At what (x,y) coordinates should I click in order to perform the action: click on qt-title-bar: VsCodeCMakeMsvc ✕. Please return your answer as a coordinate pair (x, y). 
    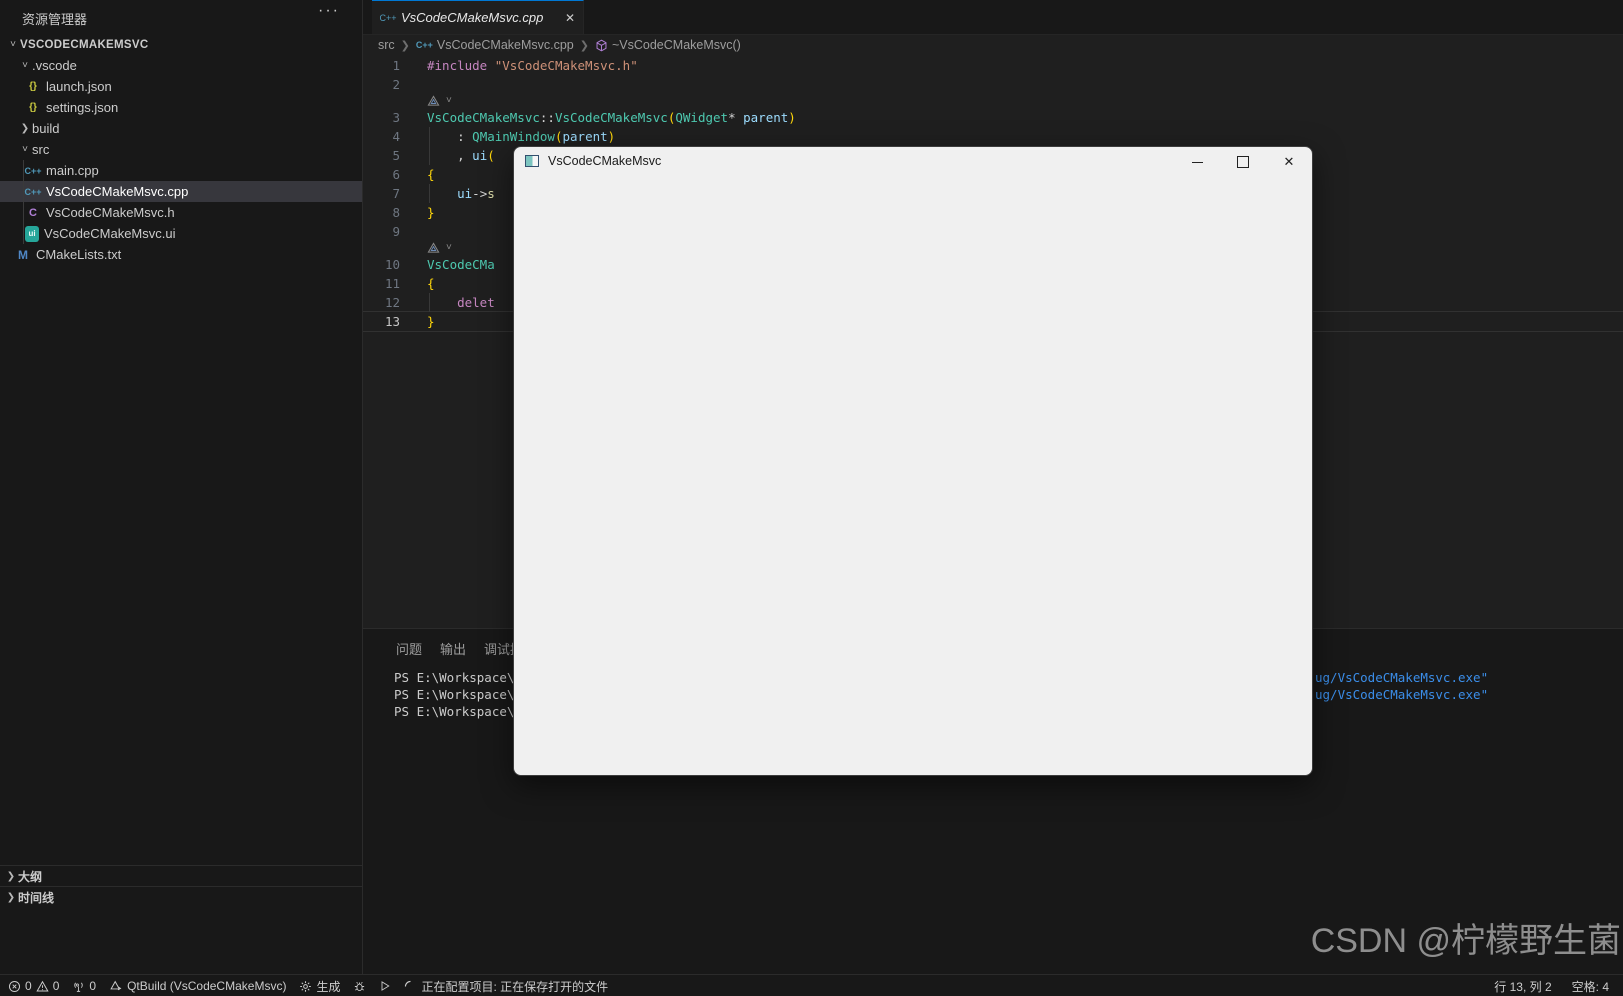
    Looking at the image, I should click on (913, 162).